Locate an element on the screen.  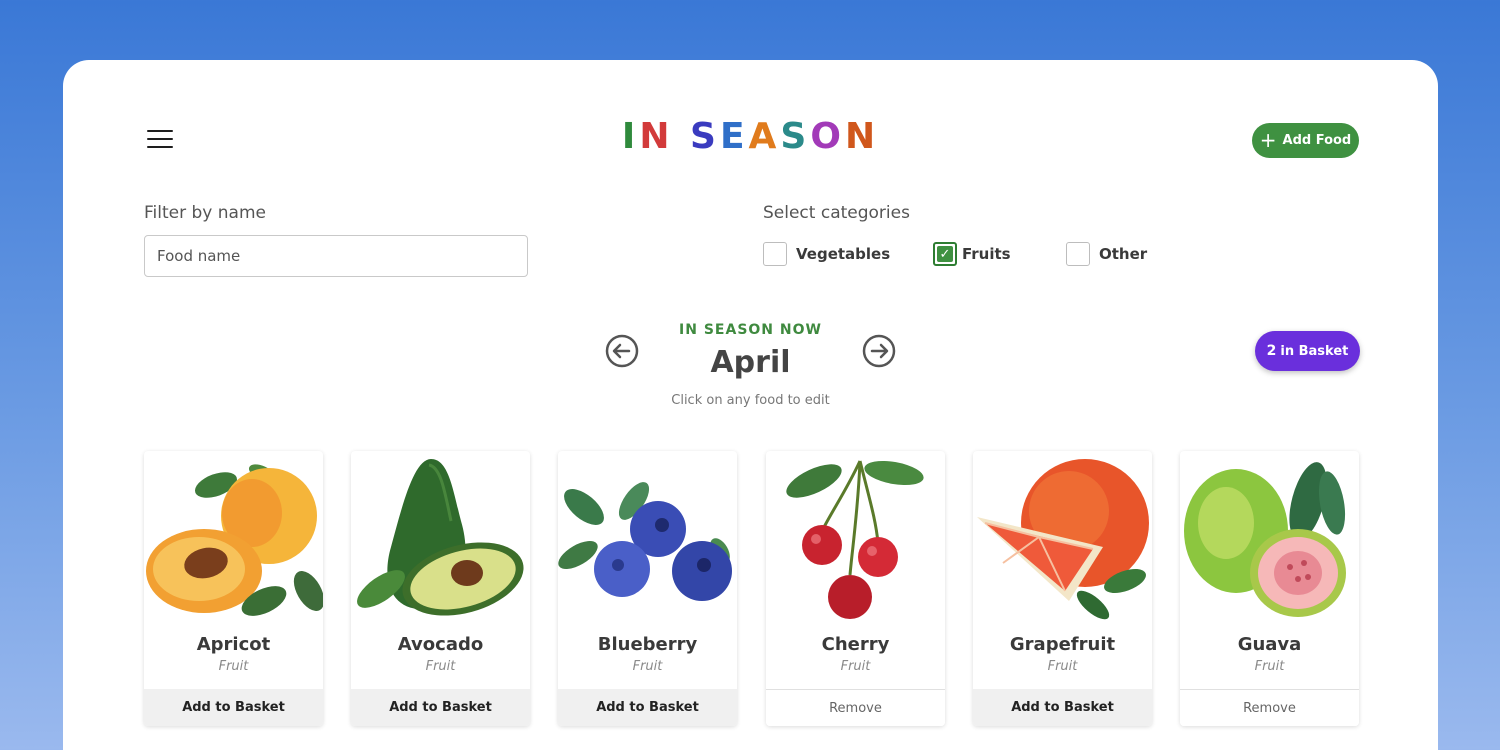
avocado-image is located at coordinates (440, 537).